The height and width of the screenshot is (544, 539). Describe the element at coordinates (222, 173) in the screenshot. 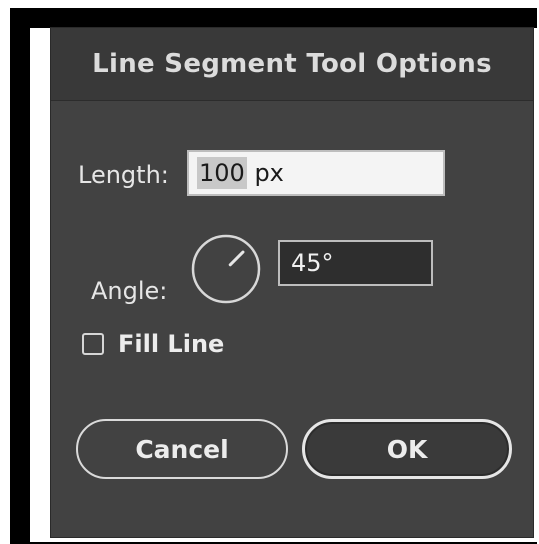

I see `length-value-selected: 100` at that location.